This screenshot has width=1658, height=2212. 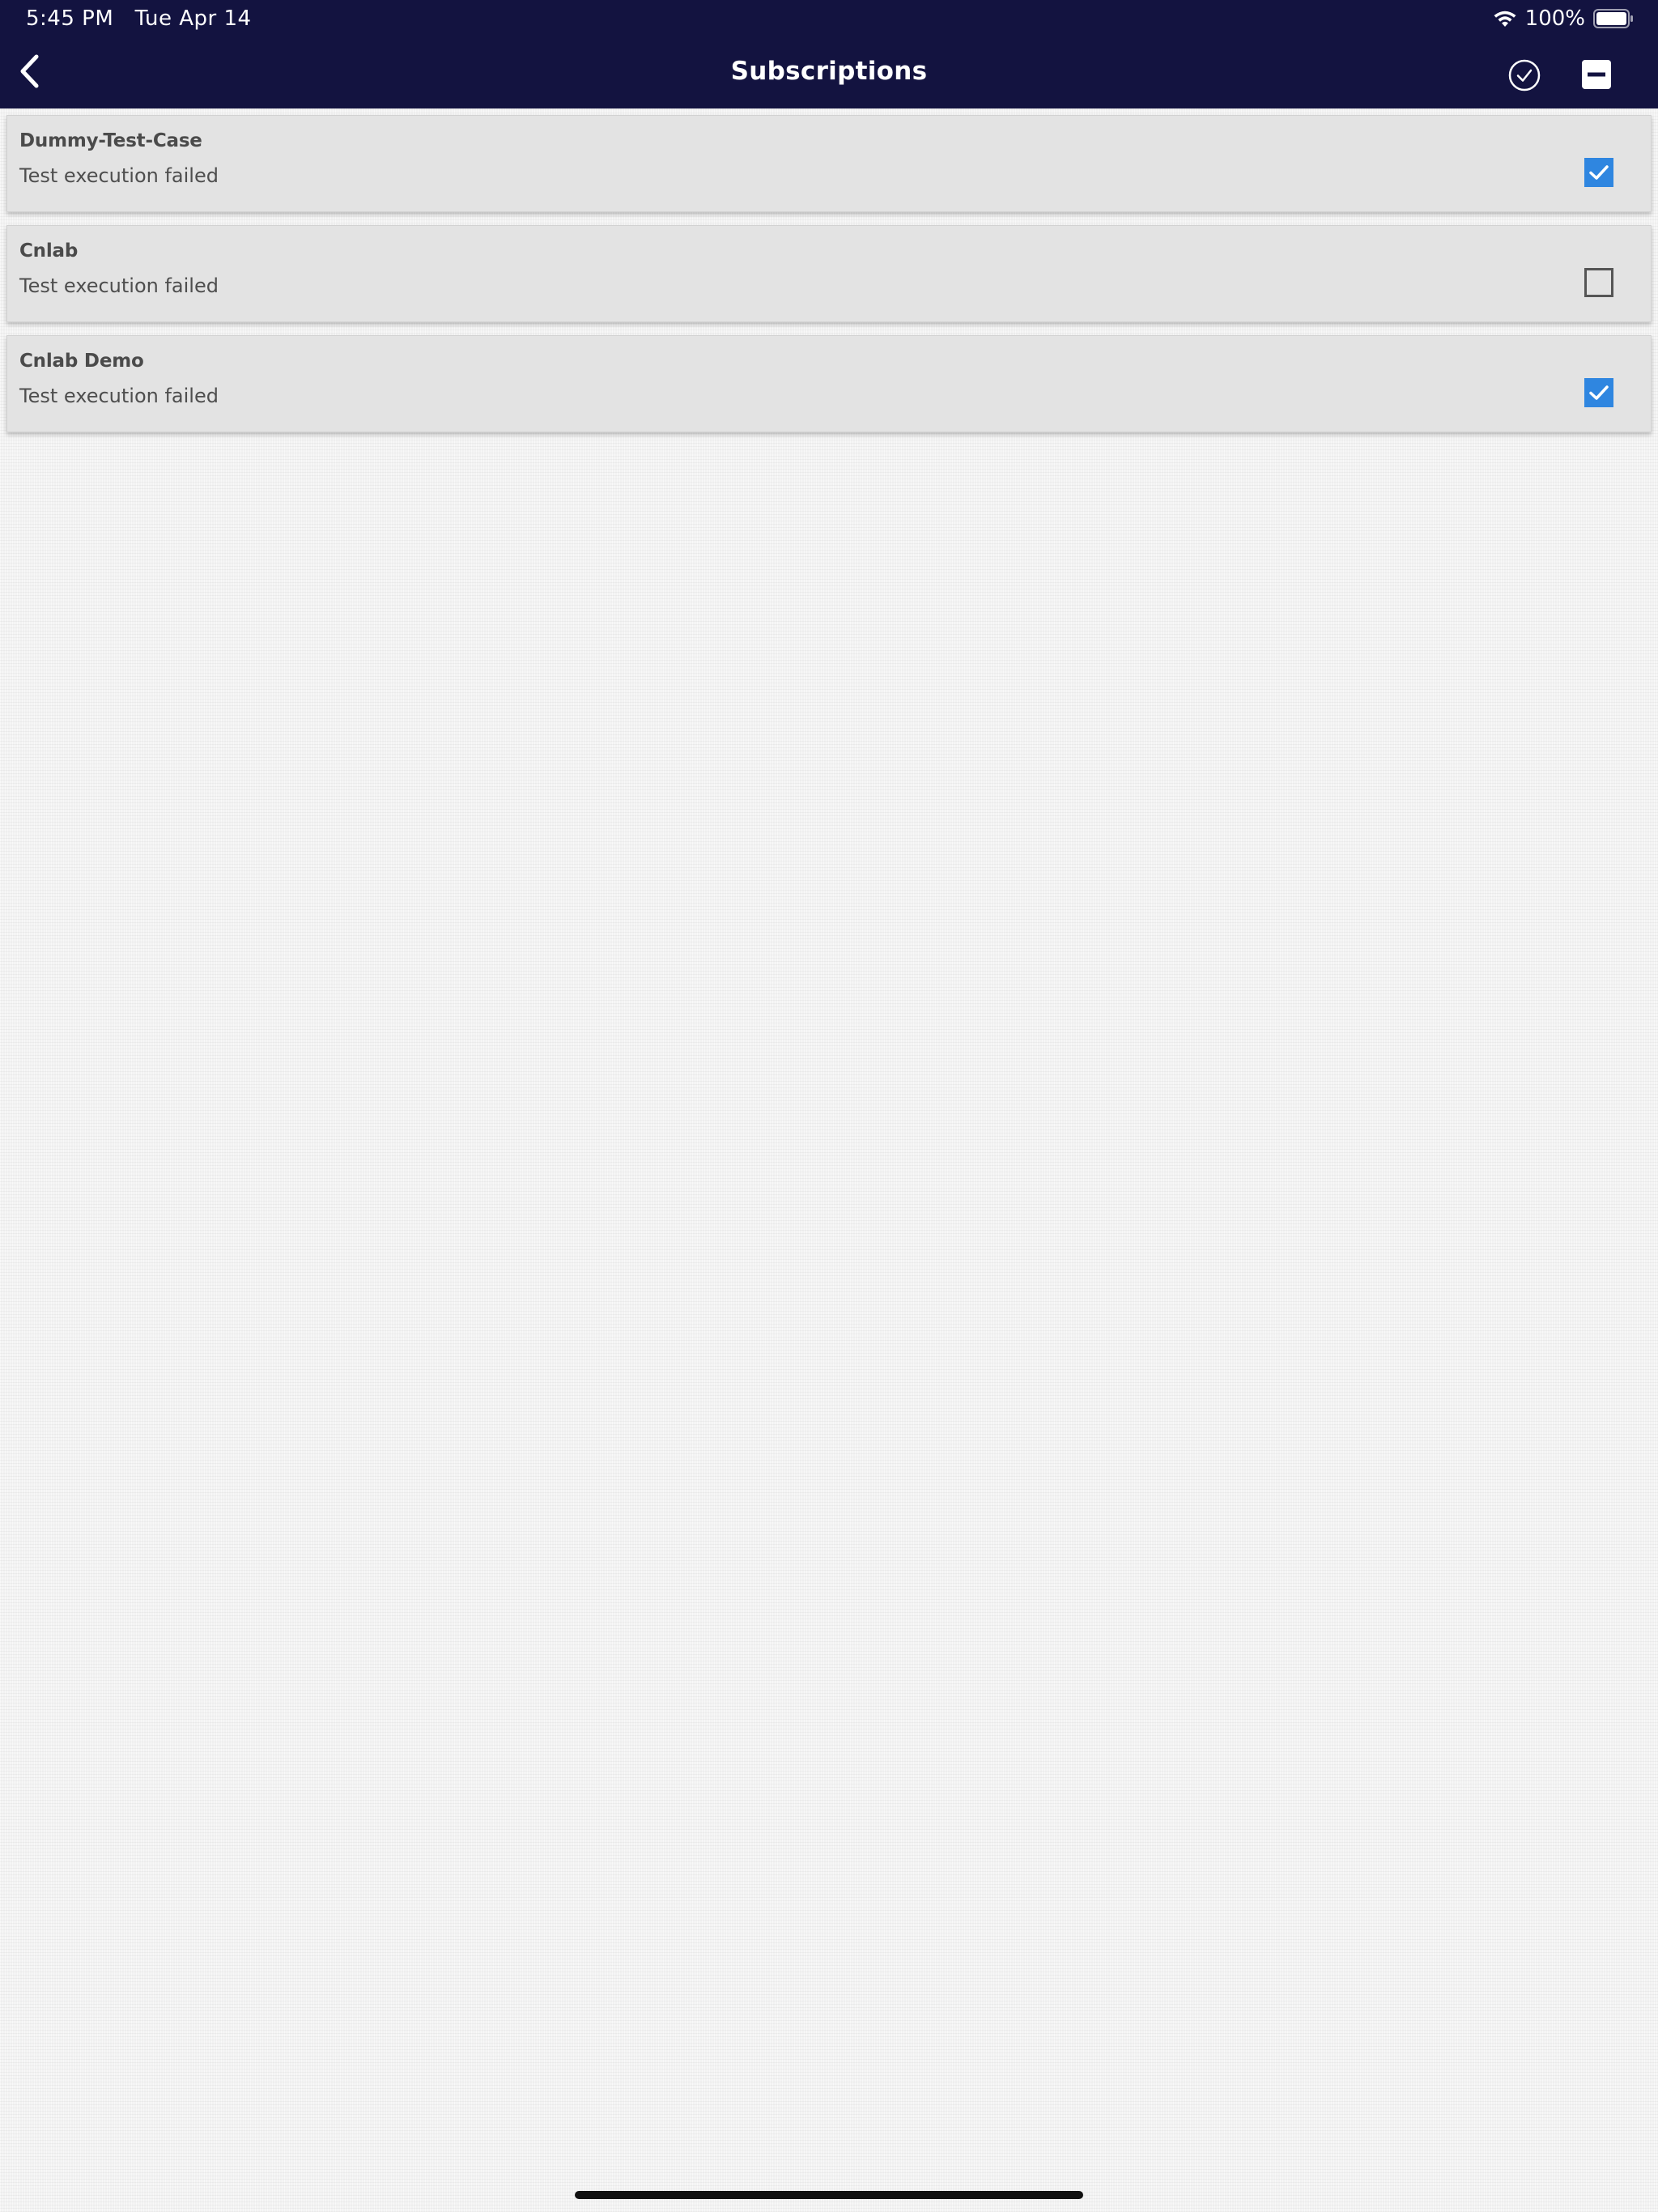 What do you see at coordinates (829, 274) in the screenshot?
I see `list-item: Cnlab Test execution failed` at bounding box center [829, 274].